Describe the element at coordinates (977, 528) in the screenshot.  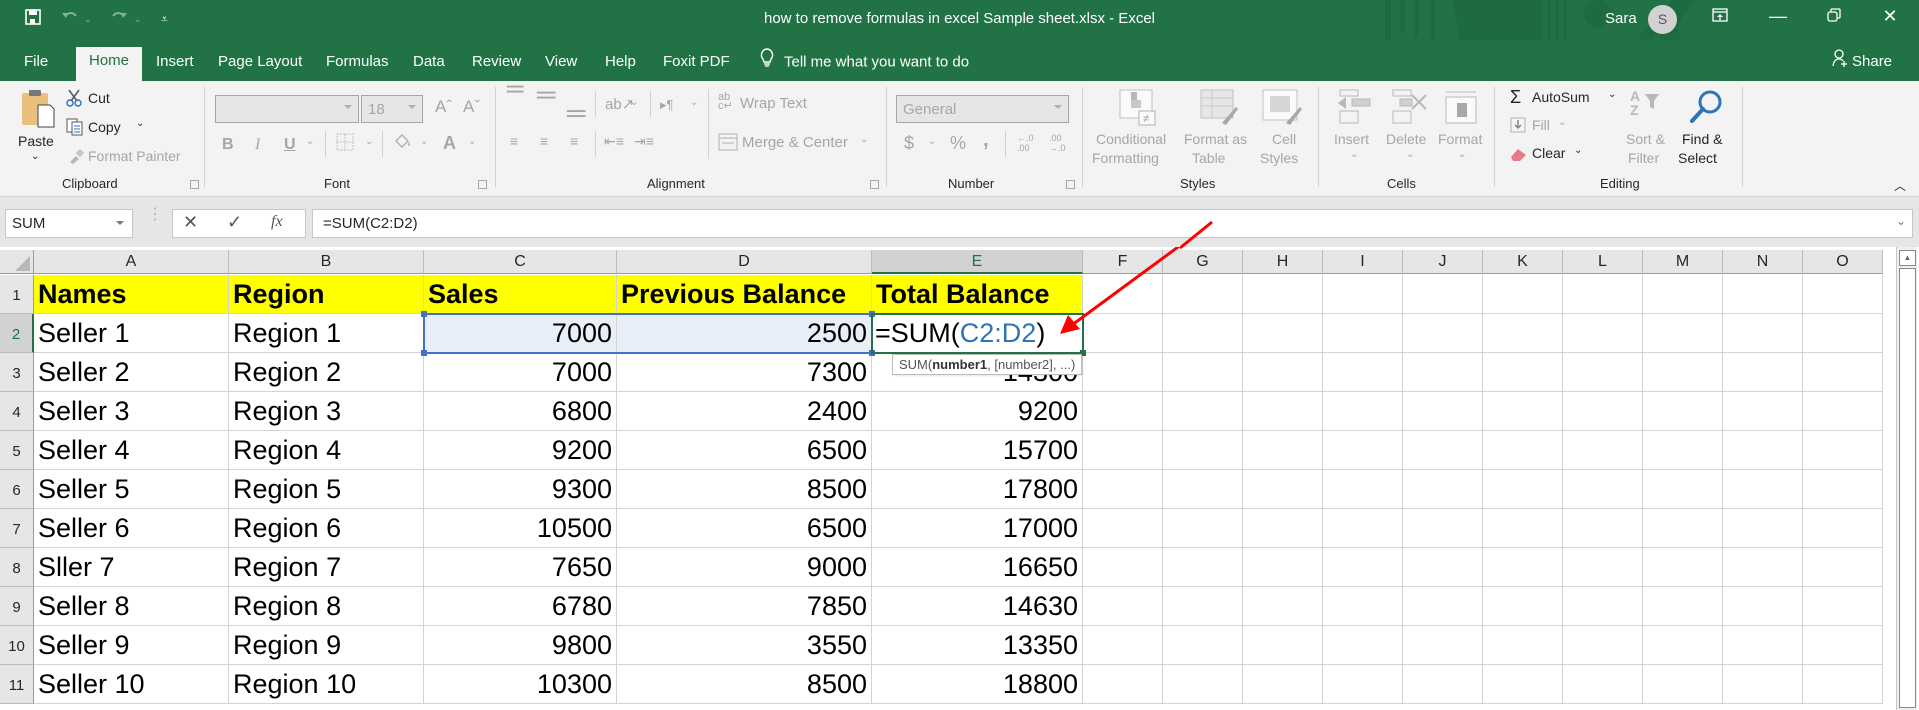
I see `cell-e7: 17000` at that location.